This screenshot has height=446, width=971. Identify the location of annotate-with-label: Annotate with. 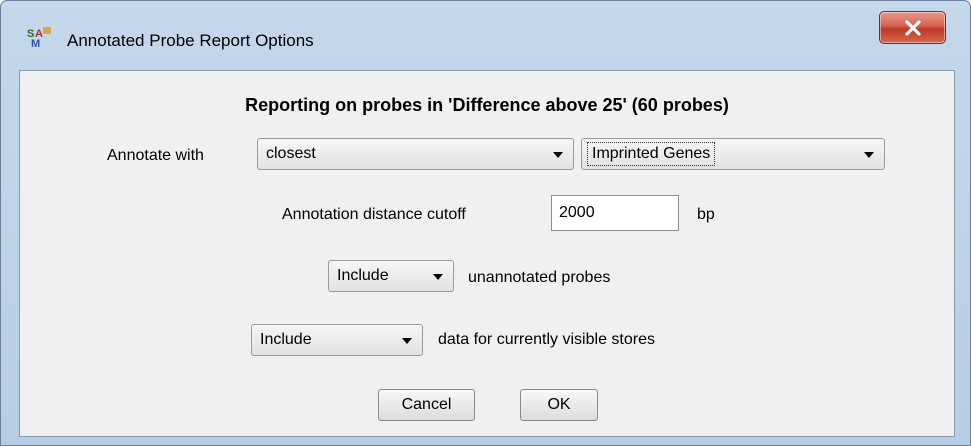
(155, 155).